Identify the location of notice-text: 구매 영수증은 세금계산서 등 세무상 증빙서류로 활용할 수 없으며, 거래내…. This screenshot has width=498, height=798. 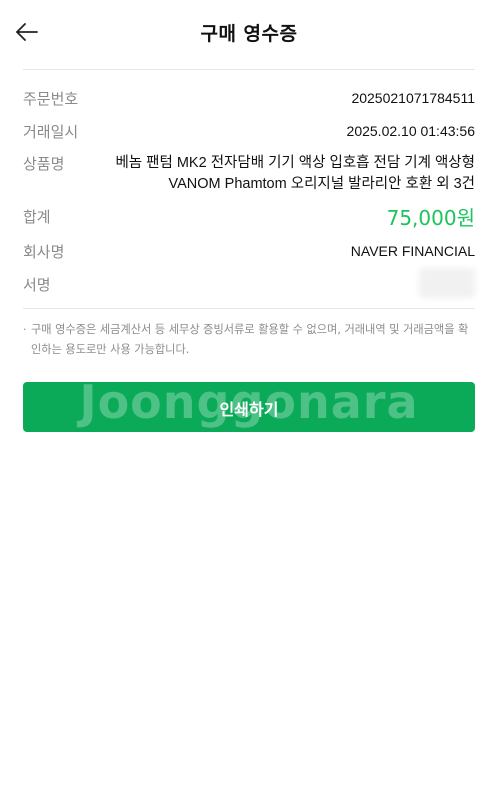
(250, 339).